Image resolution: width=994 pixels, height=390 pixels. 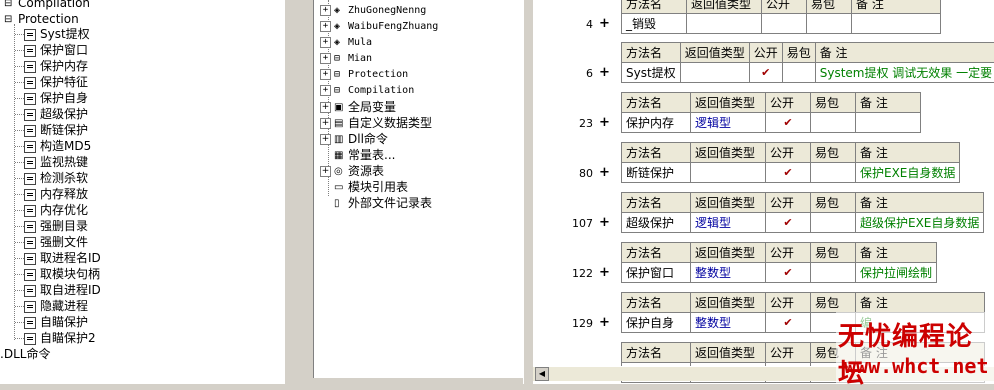 I want to click on scroll-left-icon: ◀, so click(x=542, y=374).